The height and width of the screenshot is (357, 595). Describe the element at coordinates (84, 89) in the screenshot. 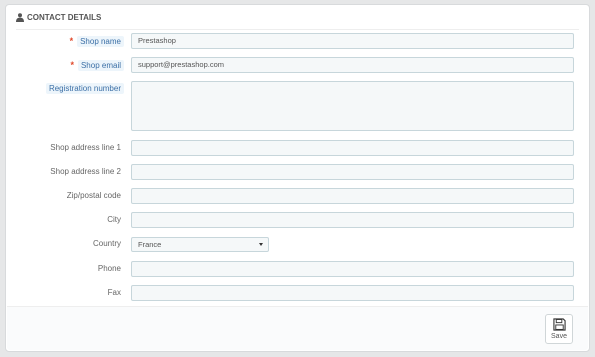

I see `registration-number-label: Registration number` at that location.